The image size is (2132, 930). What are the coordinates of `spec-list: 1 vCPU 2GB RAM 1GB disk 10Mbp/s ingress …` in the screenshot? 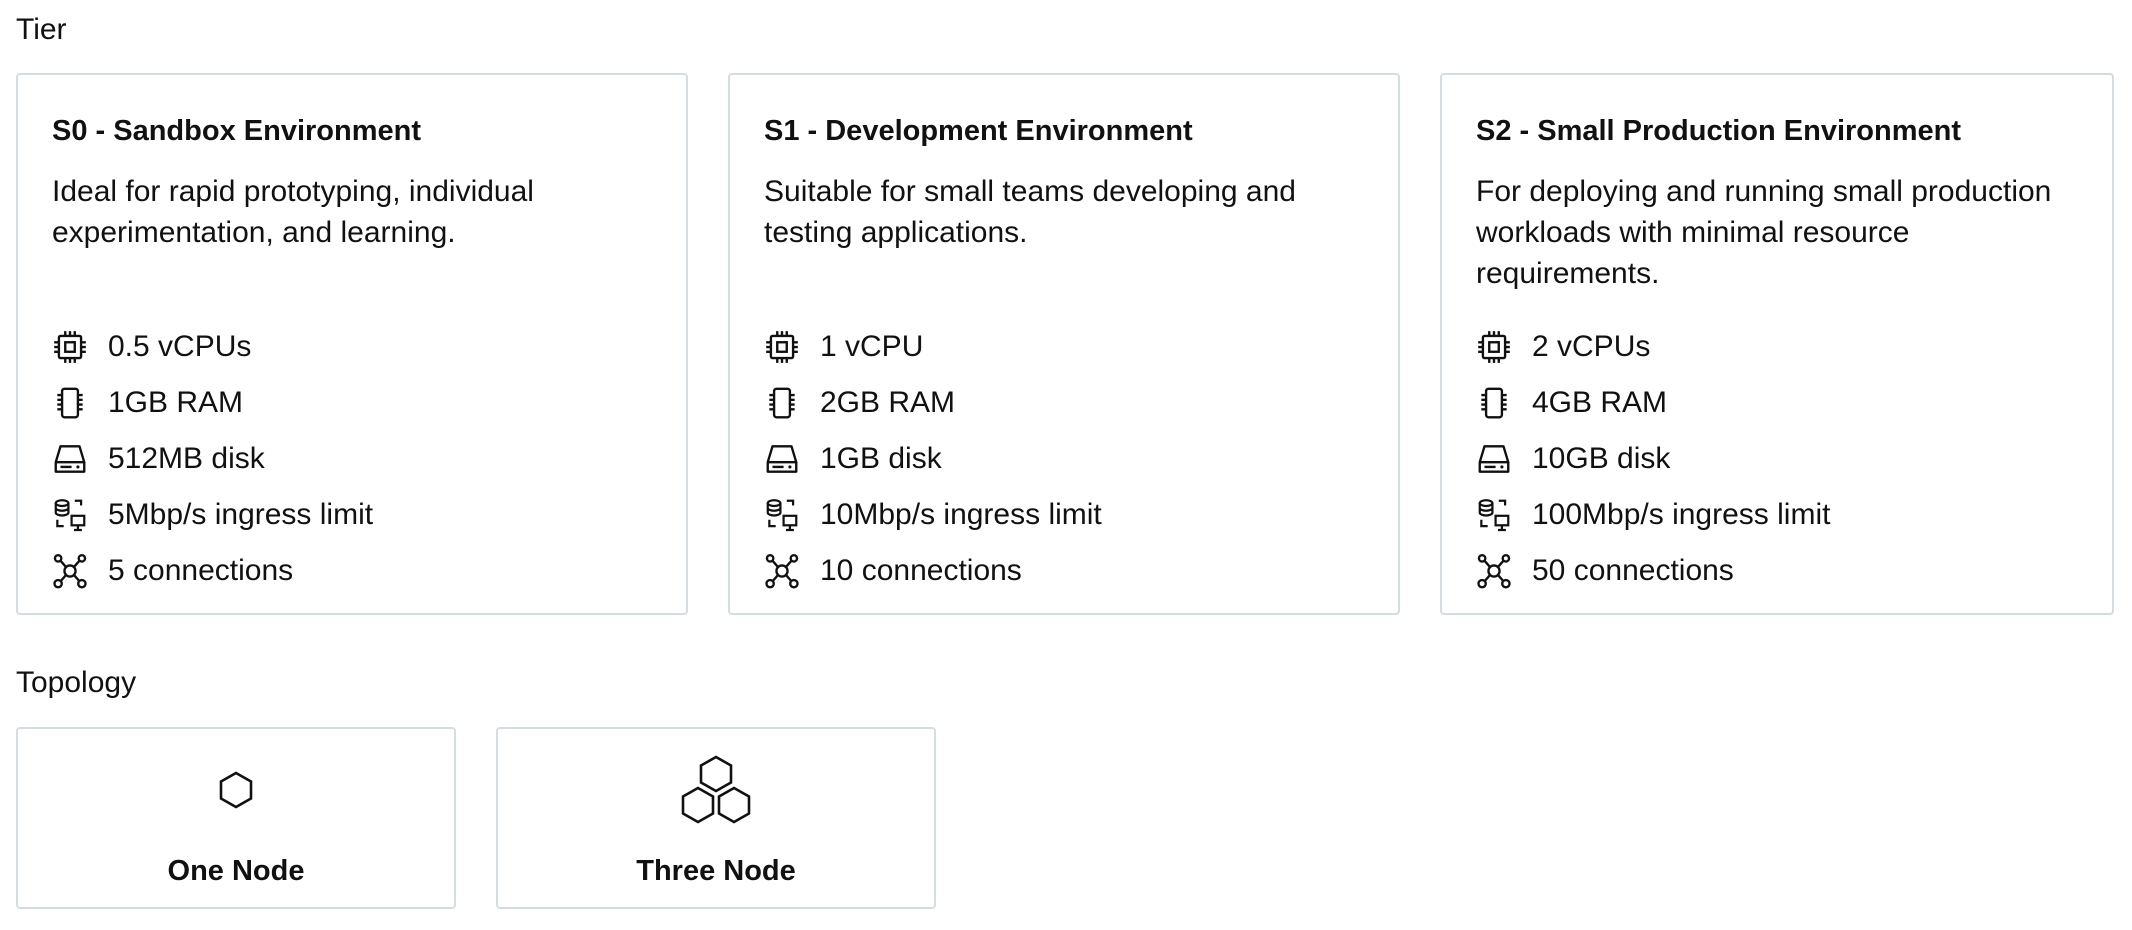 It's located at (932, 459).